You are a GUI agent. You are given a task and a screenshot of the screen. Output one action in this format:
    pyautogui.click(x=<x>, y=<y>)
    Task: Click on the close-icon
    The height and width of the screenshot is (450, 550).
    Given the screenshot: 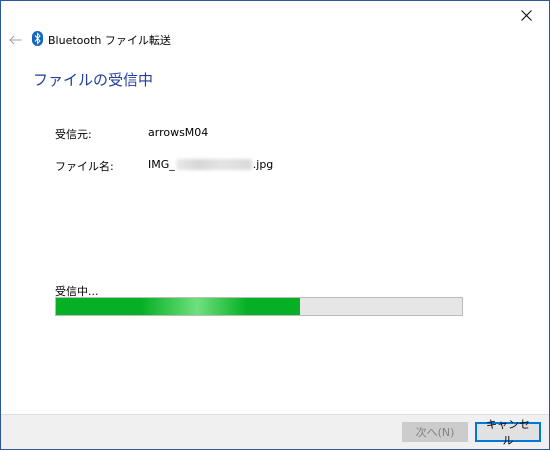 What is the action you would take?
    pyautogui.click(x=526, y=15)
    